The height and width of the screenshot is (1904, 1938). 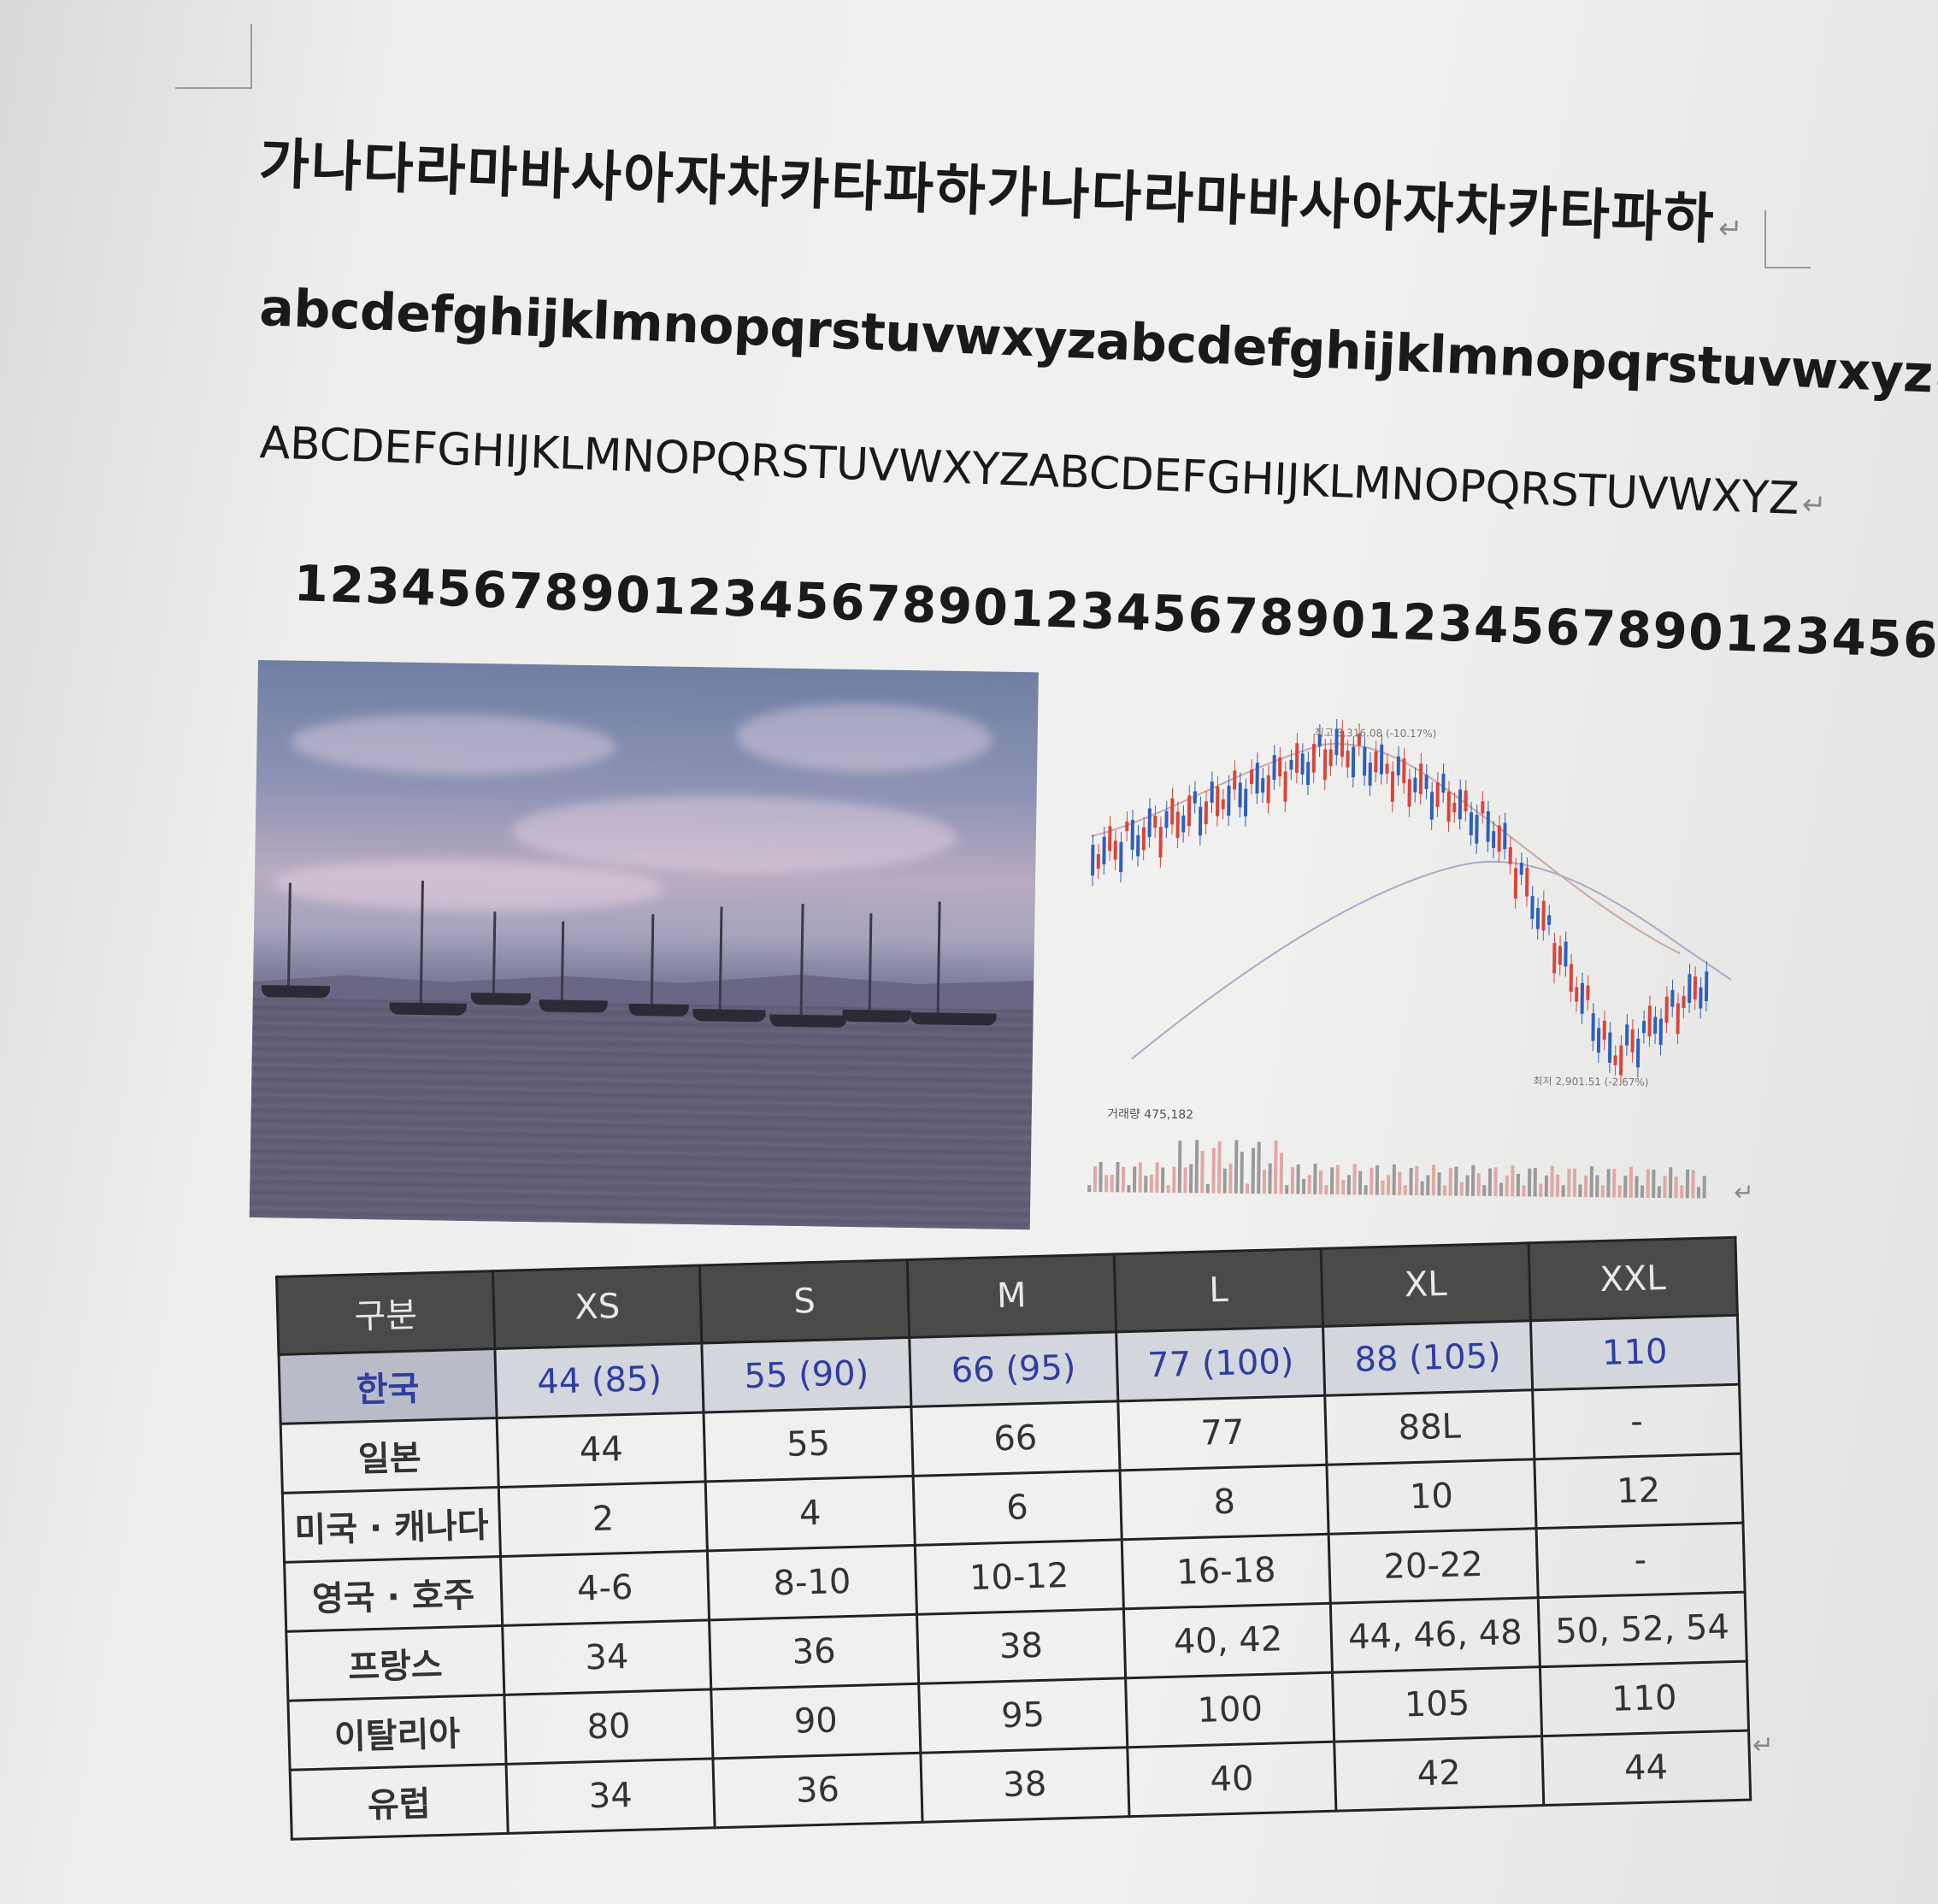 What do you see at coordinates (393, 1594) in the screenshot?
I see `row-label: 영국 · 호주` at bounding box center [393, 1594].